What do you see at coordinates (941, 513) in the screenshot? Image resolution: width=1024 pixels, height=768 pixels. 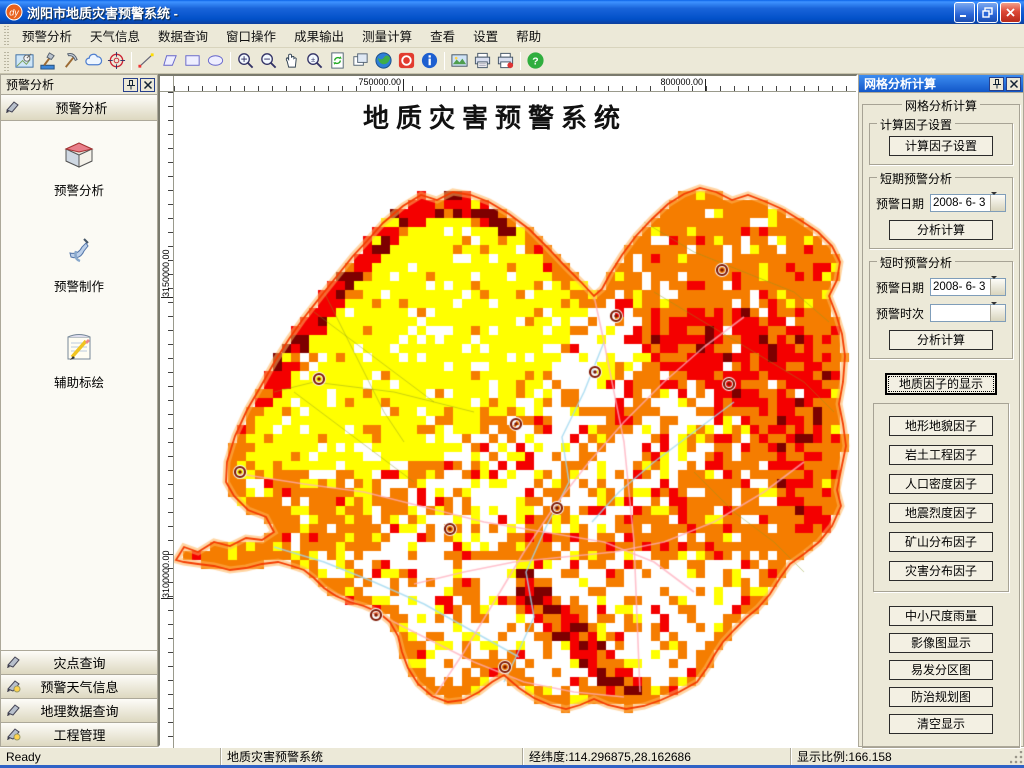 I see `factor-button-地震烈度因子: 地震烈度因子` at bounding box center [941, 513].